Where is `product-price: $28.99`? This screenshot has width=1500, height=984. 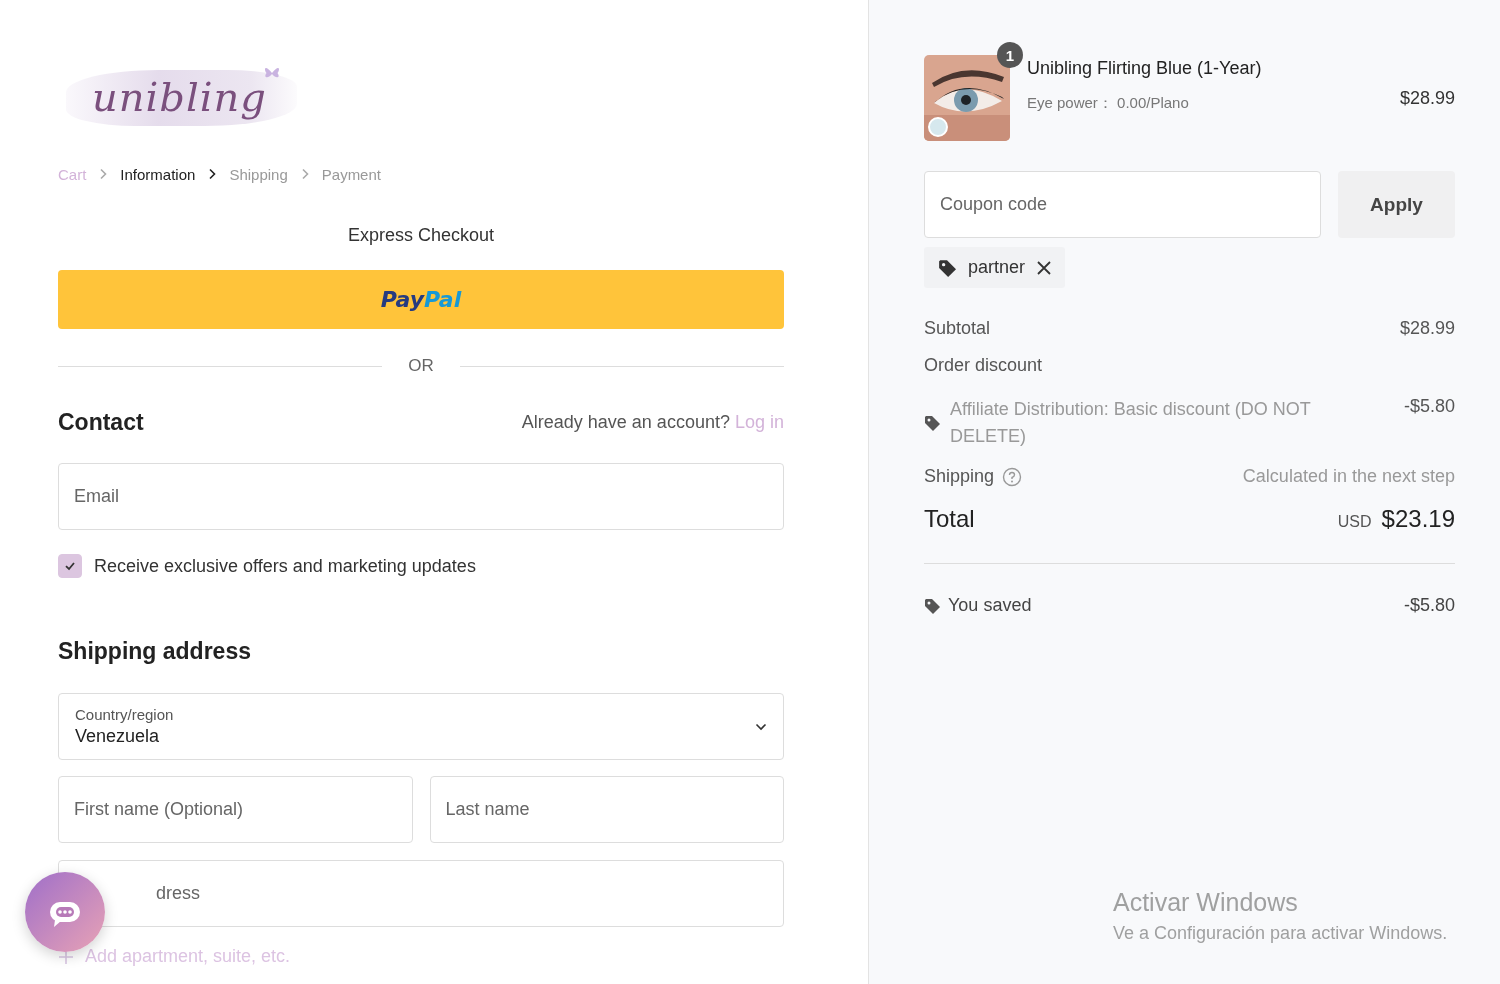 product-price: $28.99 is located at coordinates (1427, 98).